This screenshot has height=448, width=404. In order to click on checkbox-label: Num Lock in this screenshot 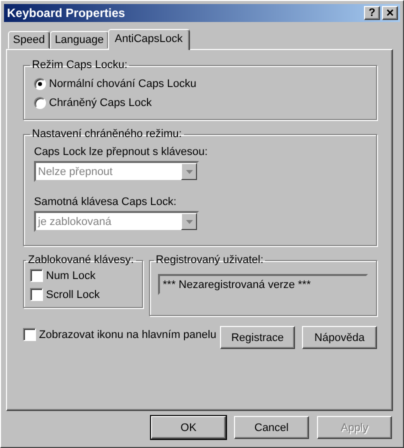, I will do `click(71, 276)`.